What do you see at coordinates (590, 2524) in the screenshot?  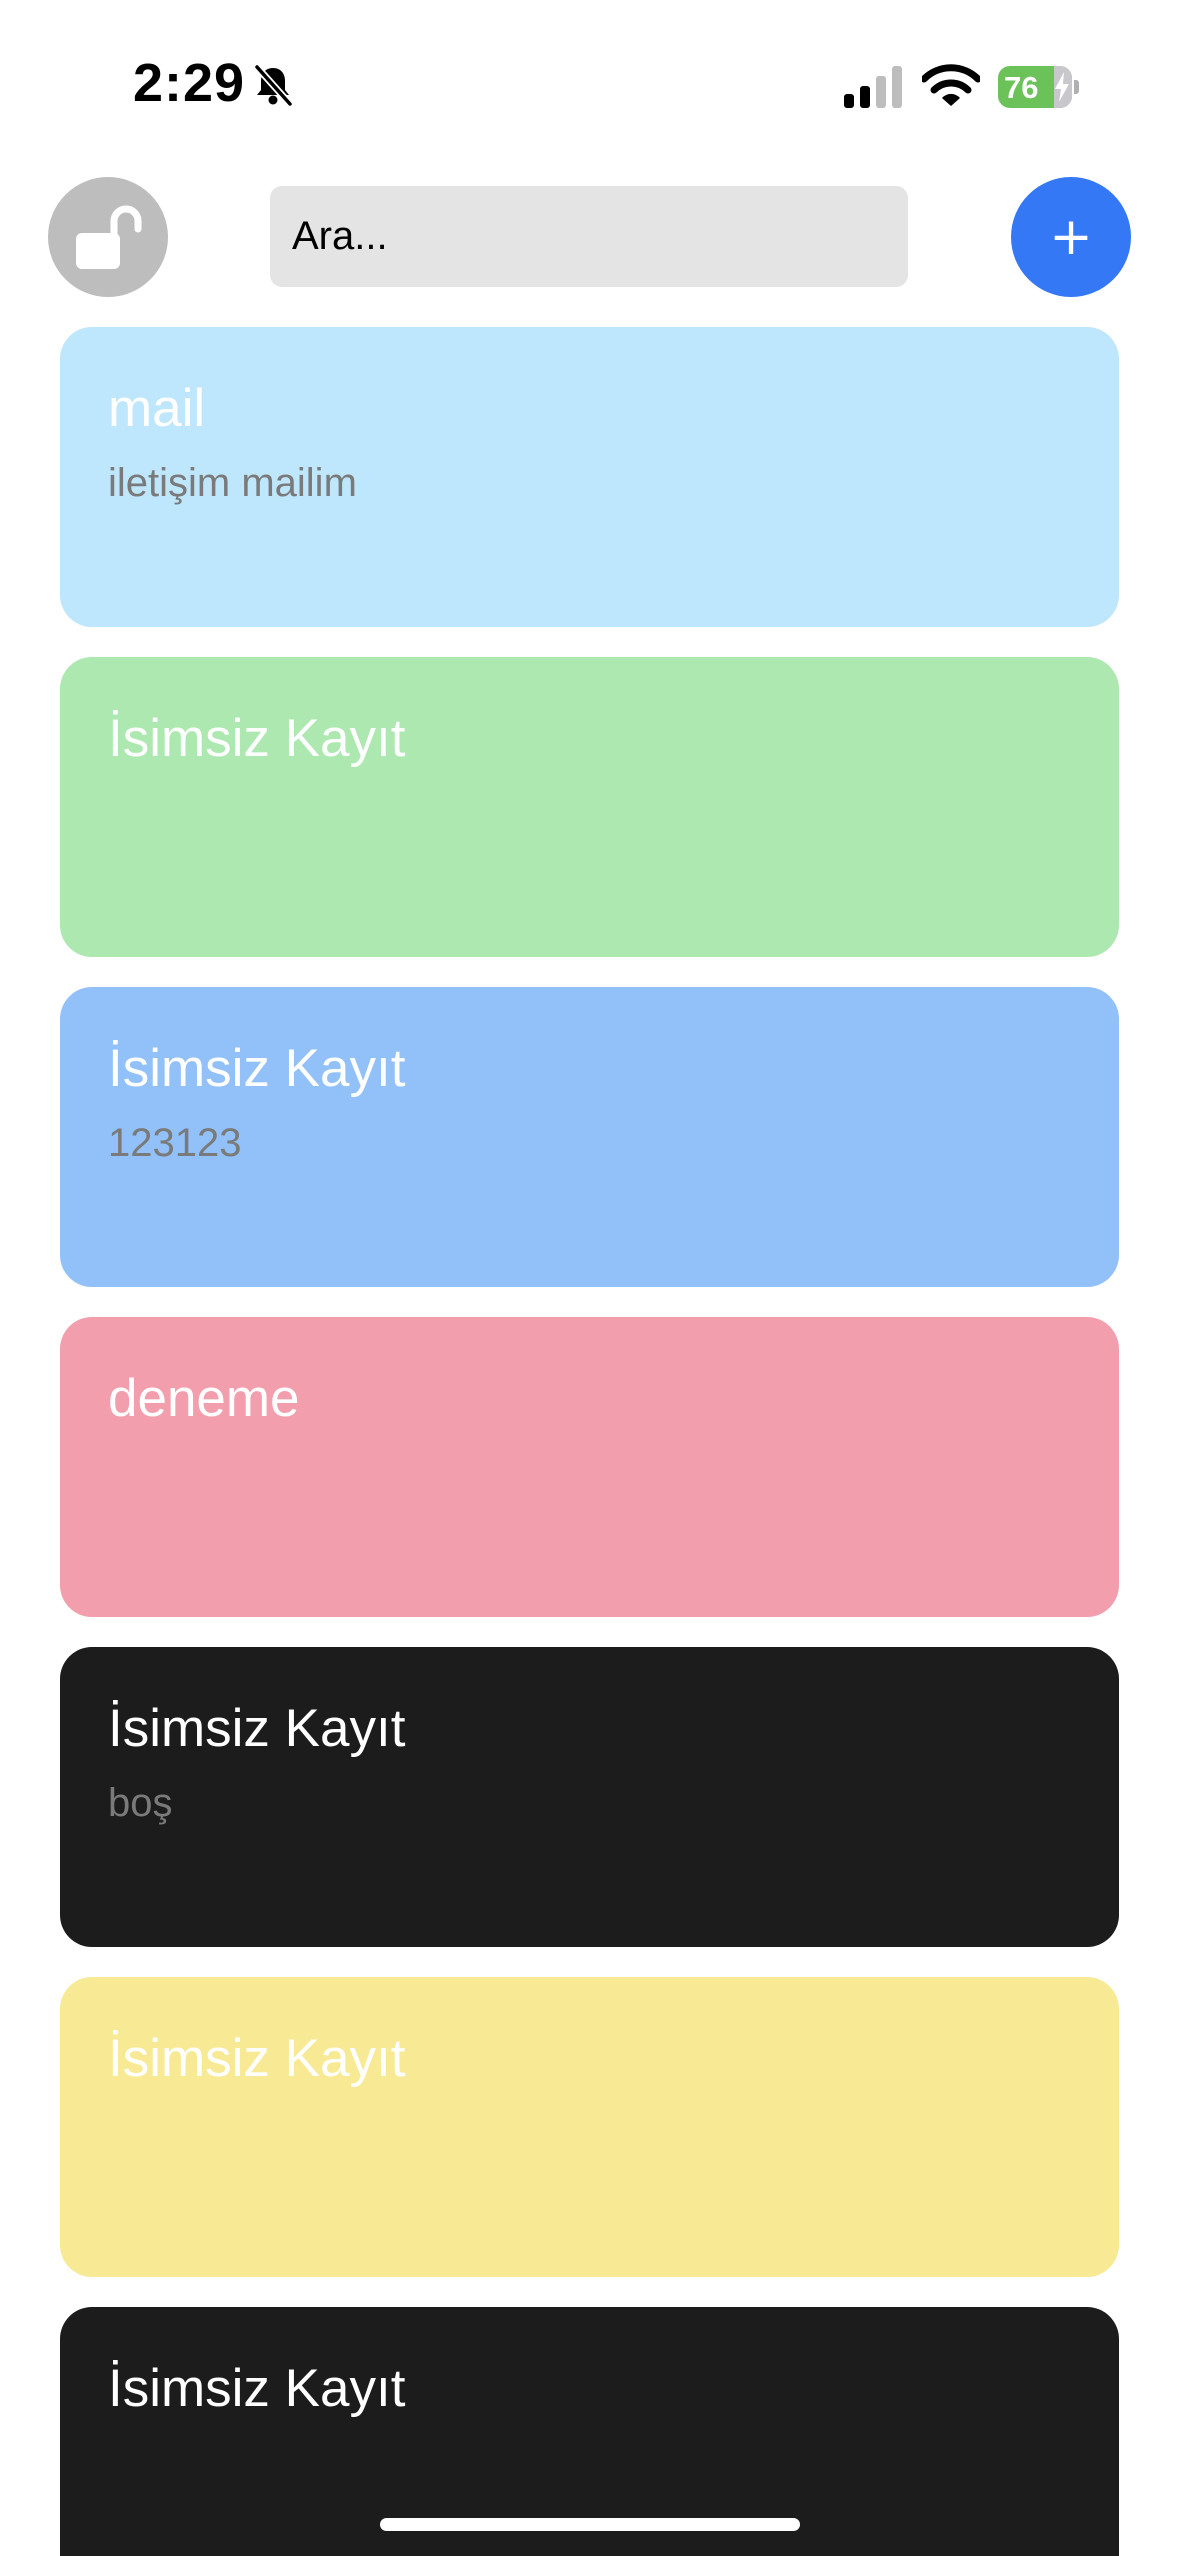 I see `home-indicator` at bounding box center [590, 2524].